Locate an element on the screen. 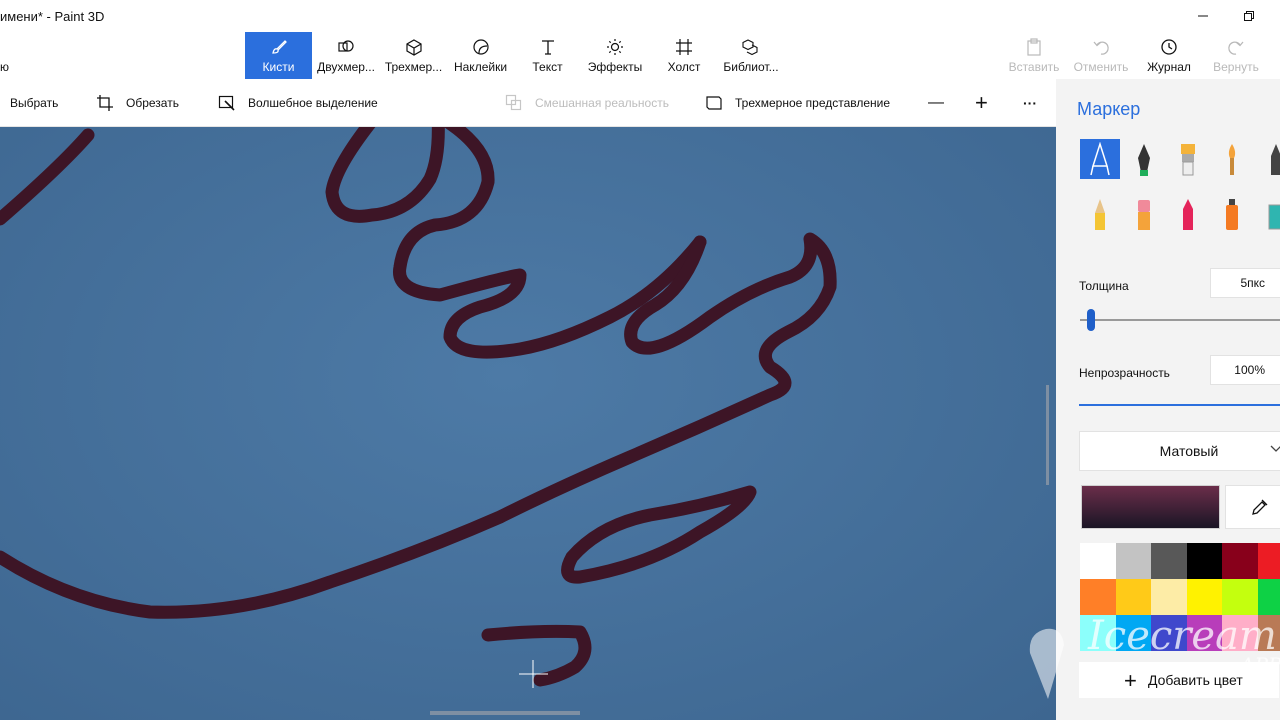 The image size is (1280, 720). view-3d-icon is located at coordinates (714, 103).